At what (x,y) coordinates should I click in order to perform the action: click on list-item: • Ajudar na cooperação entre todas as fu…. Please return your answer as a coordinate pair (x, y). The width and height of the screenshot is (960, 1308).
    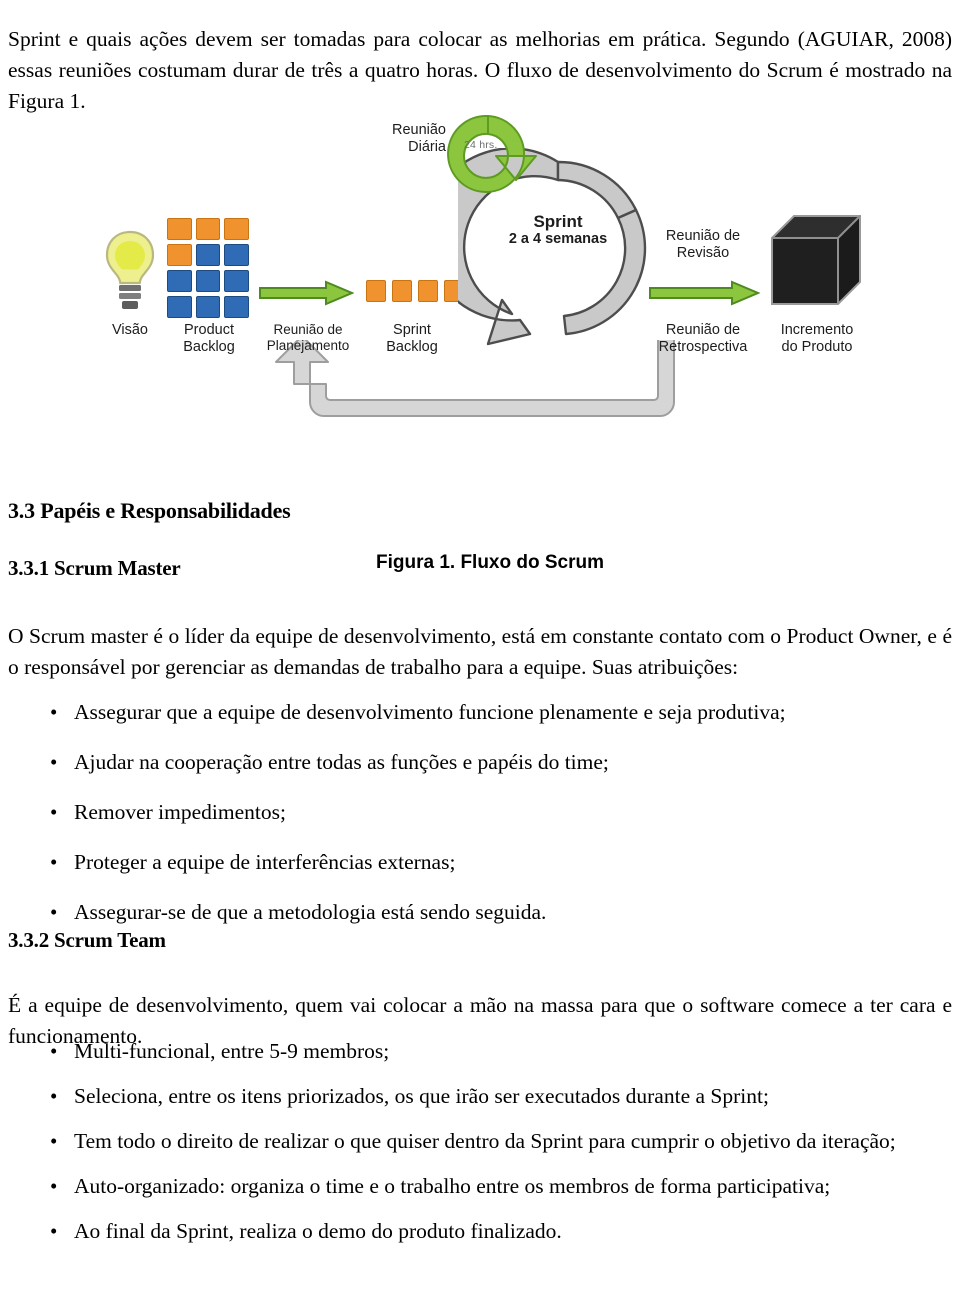
    Looking at the image, I should click on (480, 762).